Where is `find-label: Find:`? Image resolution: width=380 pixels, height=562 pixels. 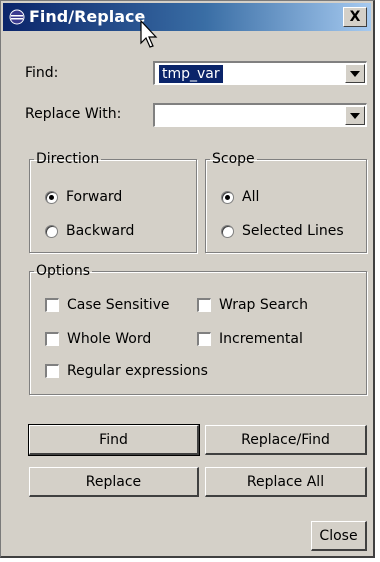
find-label: Find: is located at coordinates (42, 73).